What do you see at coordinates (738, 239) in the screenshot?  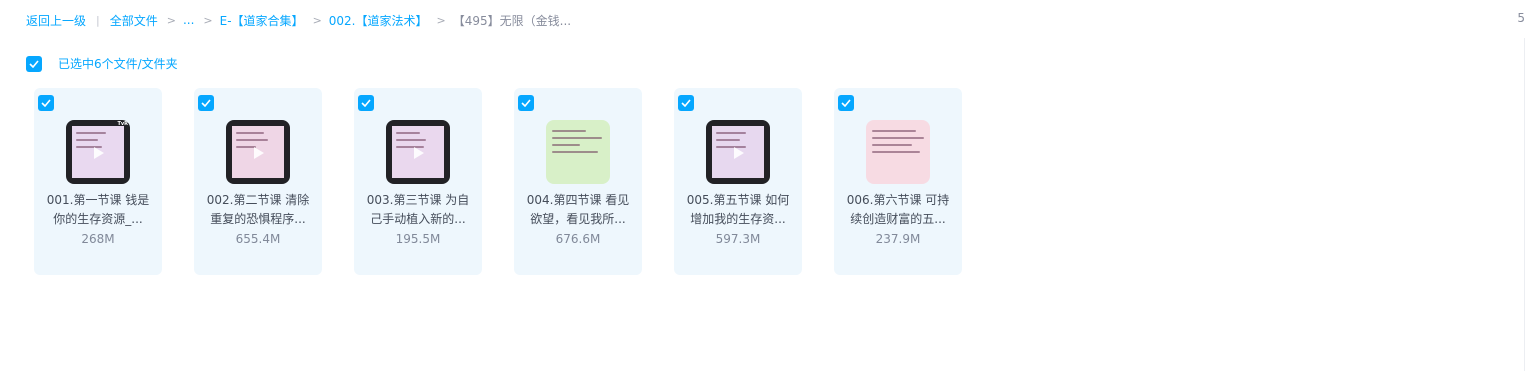 I see `file-size: 597.3M` at bounding box center [738, 239].